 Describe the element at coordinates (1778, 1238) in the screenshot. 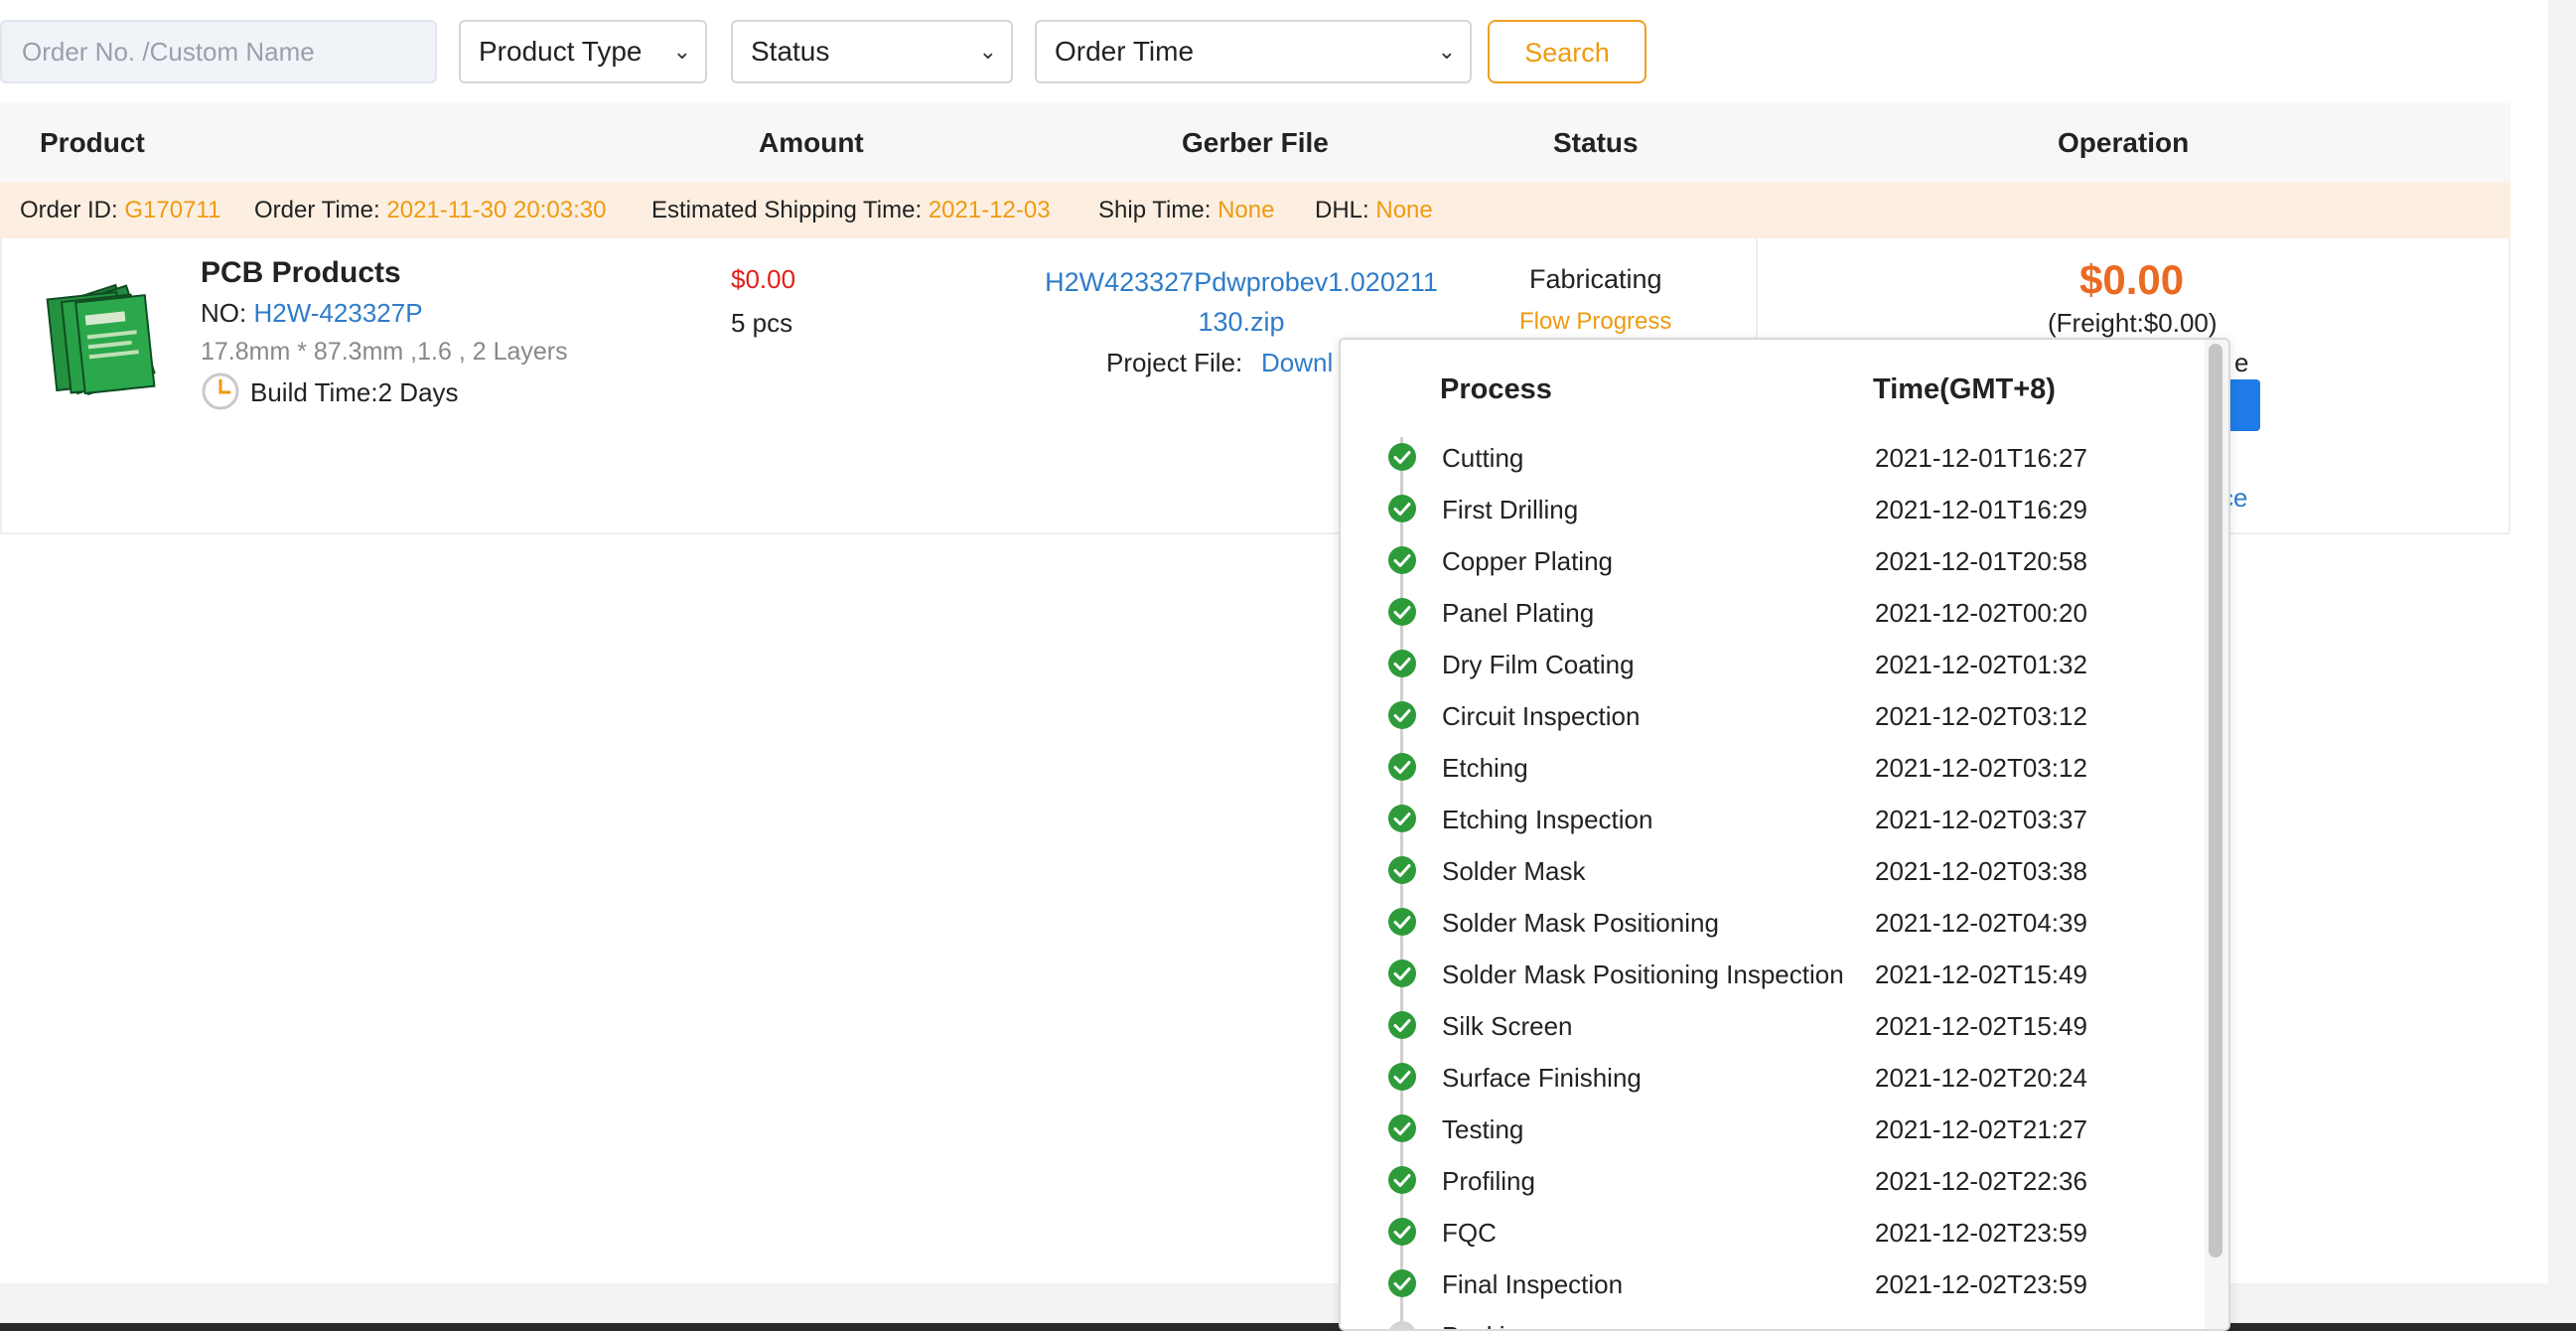

I see `process-step: FQC 2021-12-02T23:59` at that location.